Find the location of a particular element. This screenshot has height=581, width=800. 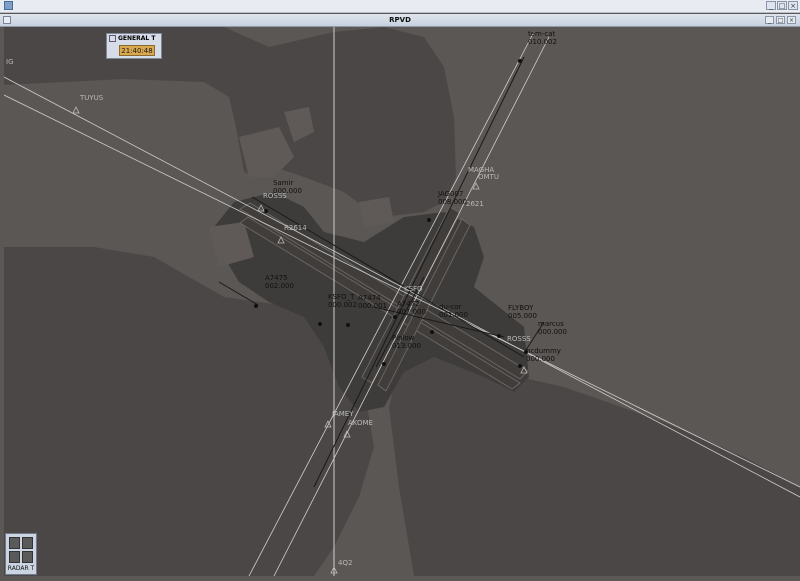

internal-frame-title-bar: RPVD _ □ × is located at coordinates (400, 20).